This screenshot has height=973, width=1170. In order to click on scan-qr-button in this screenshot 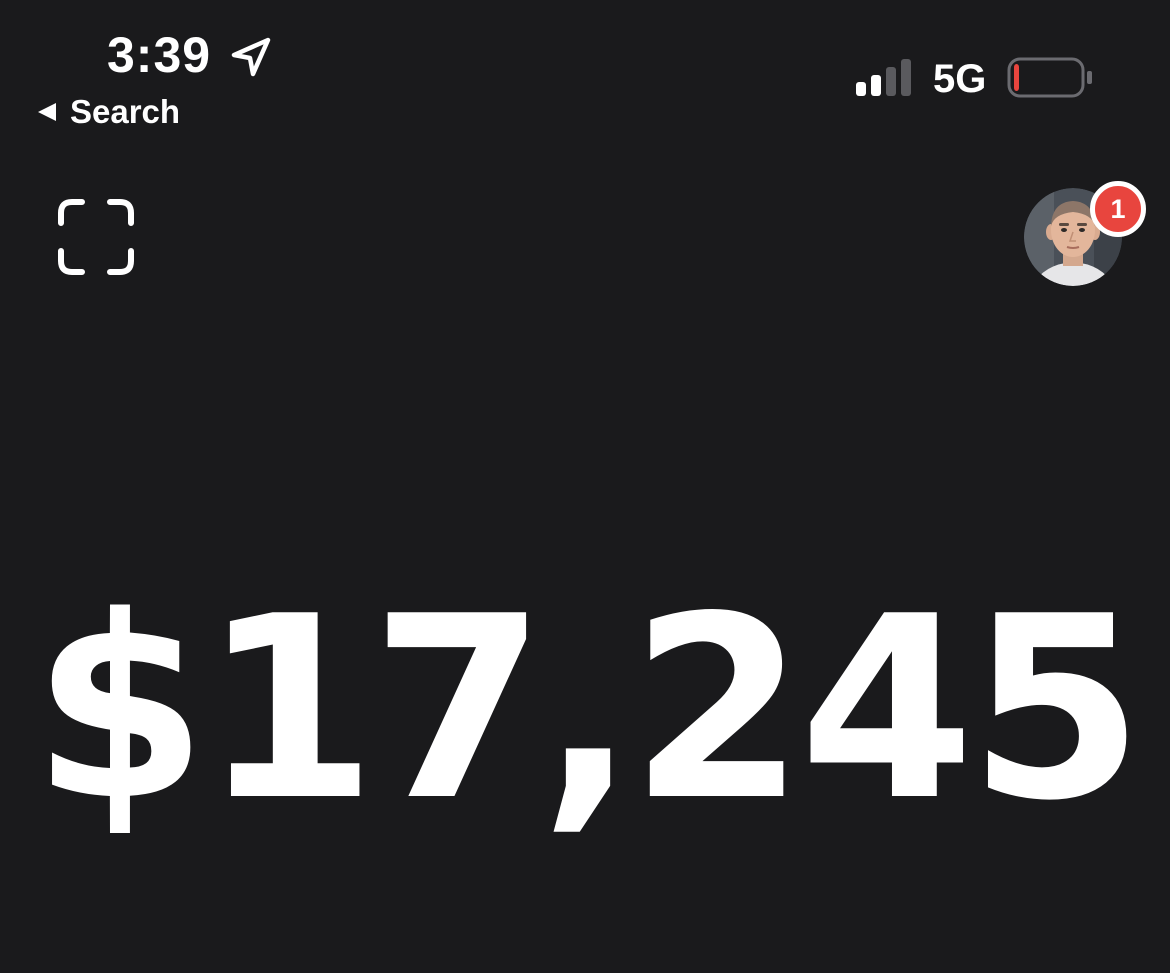, I will do `click(96, 237)`.